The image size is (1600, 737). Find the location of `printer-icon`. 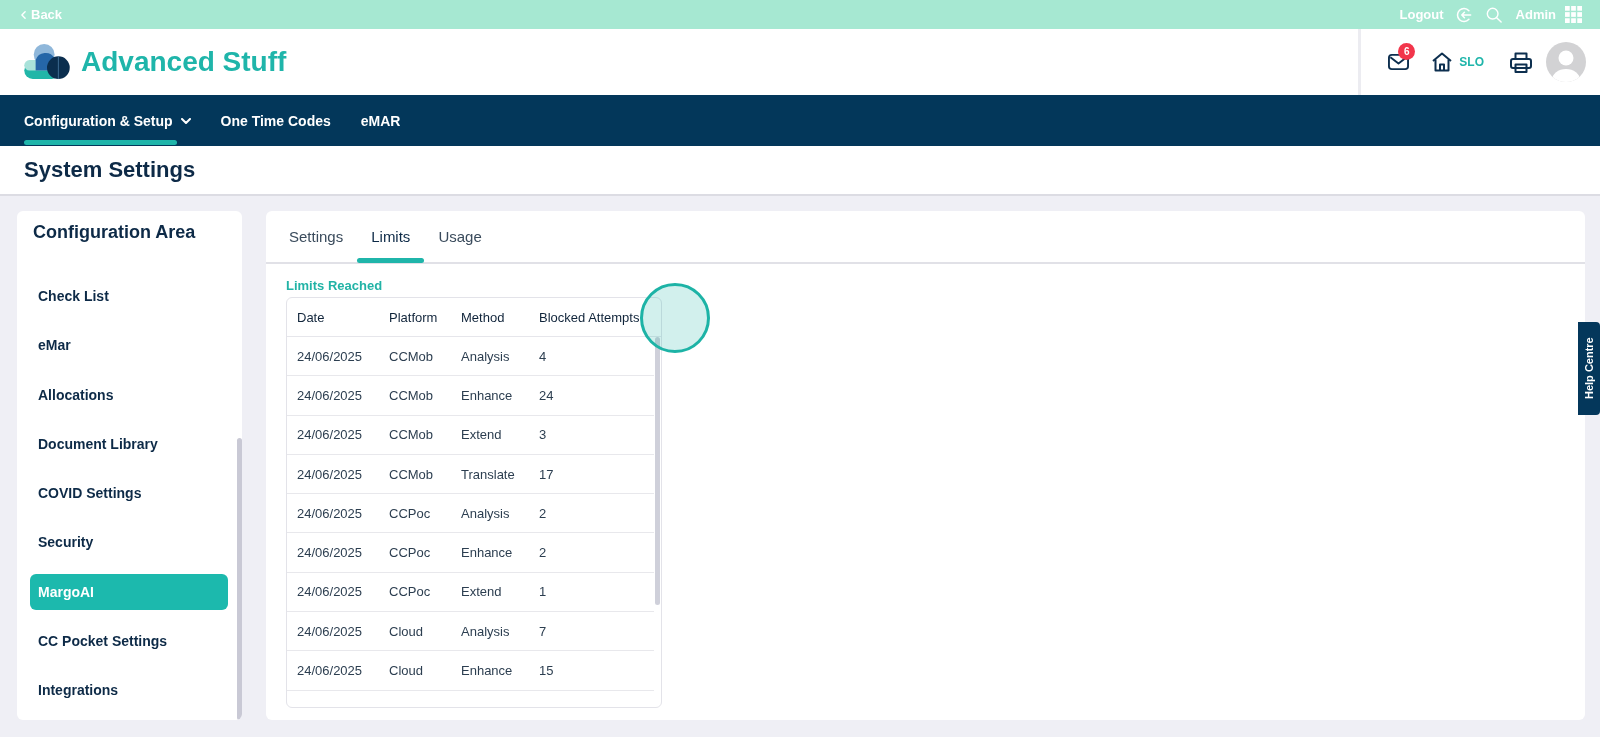

printer-icon is located at coordinates (1521, 62).